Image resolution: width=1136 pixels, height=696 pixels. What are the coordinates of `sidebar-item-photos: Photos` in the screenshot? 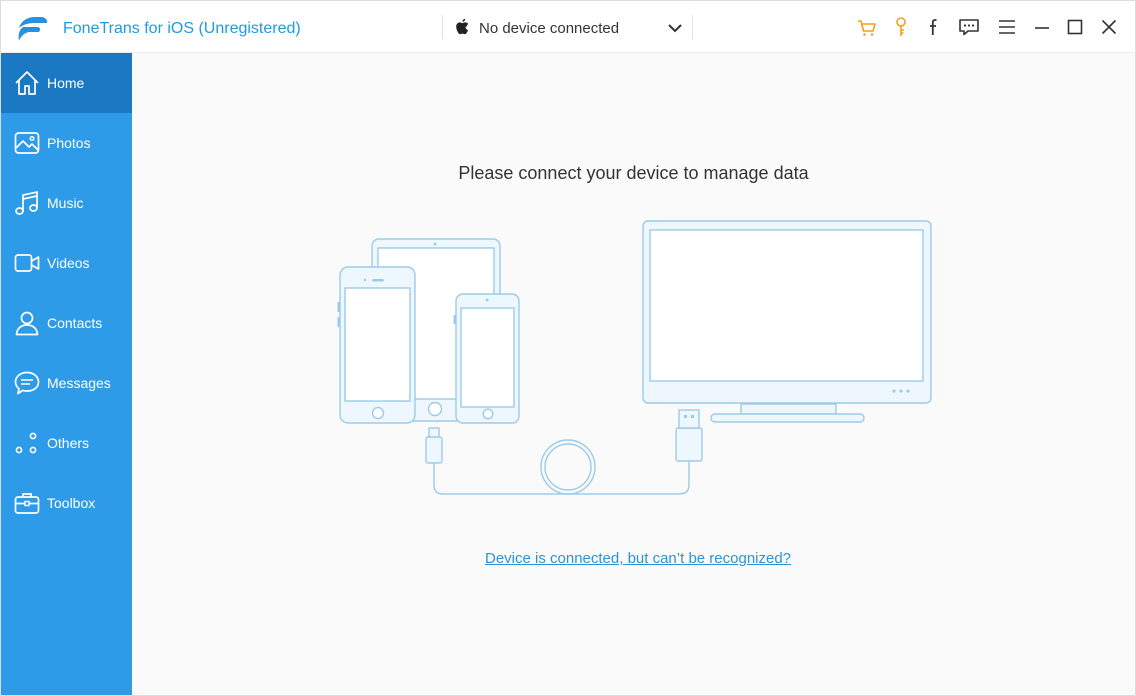 It's located at (66, 143).